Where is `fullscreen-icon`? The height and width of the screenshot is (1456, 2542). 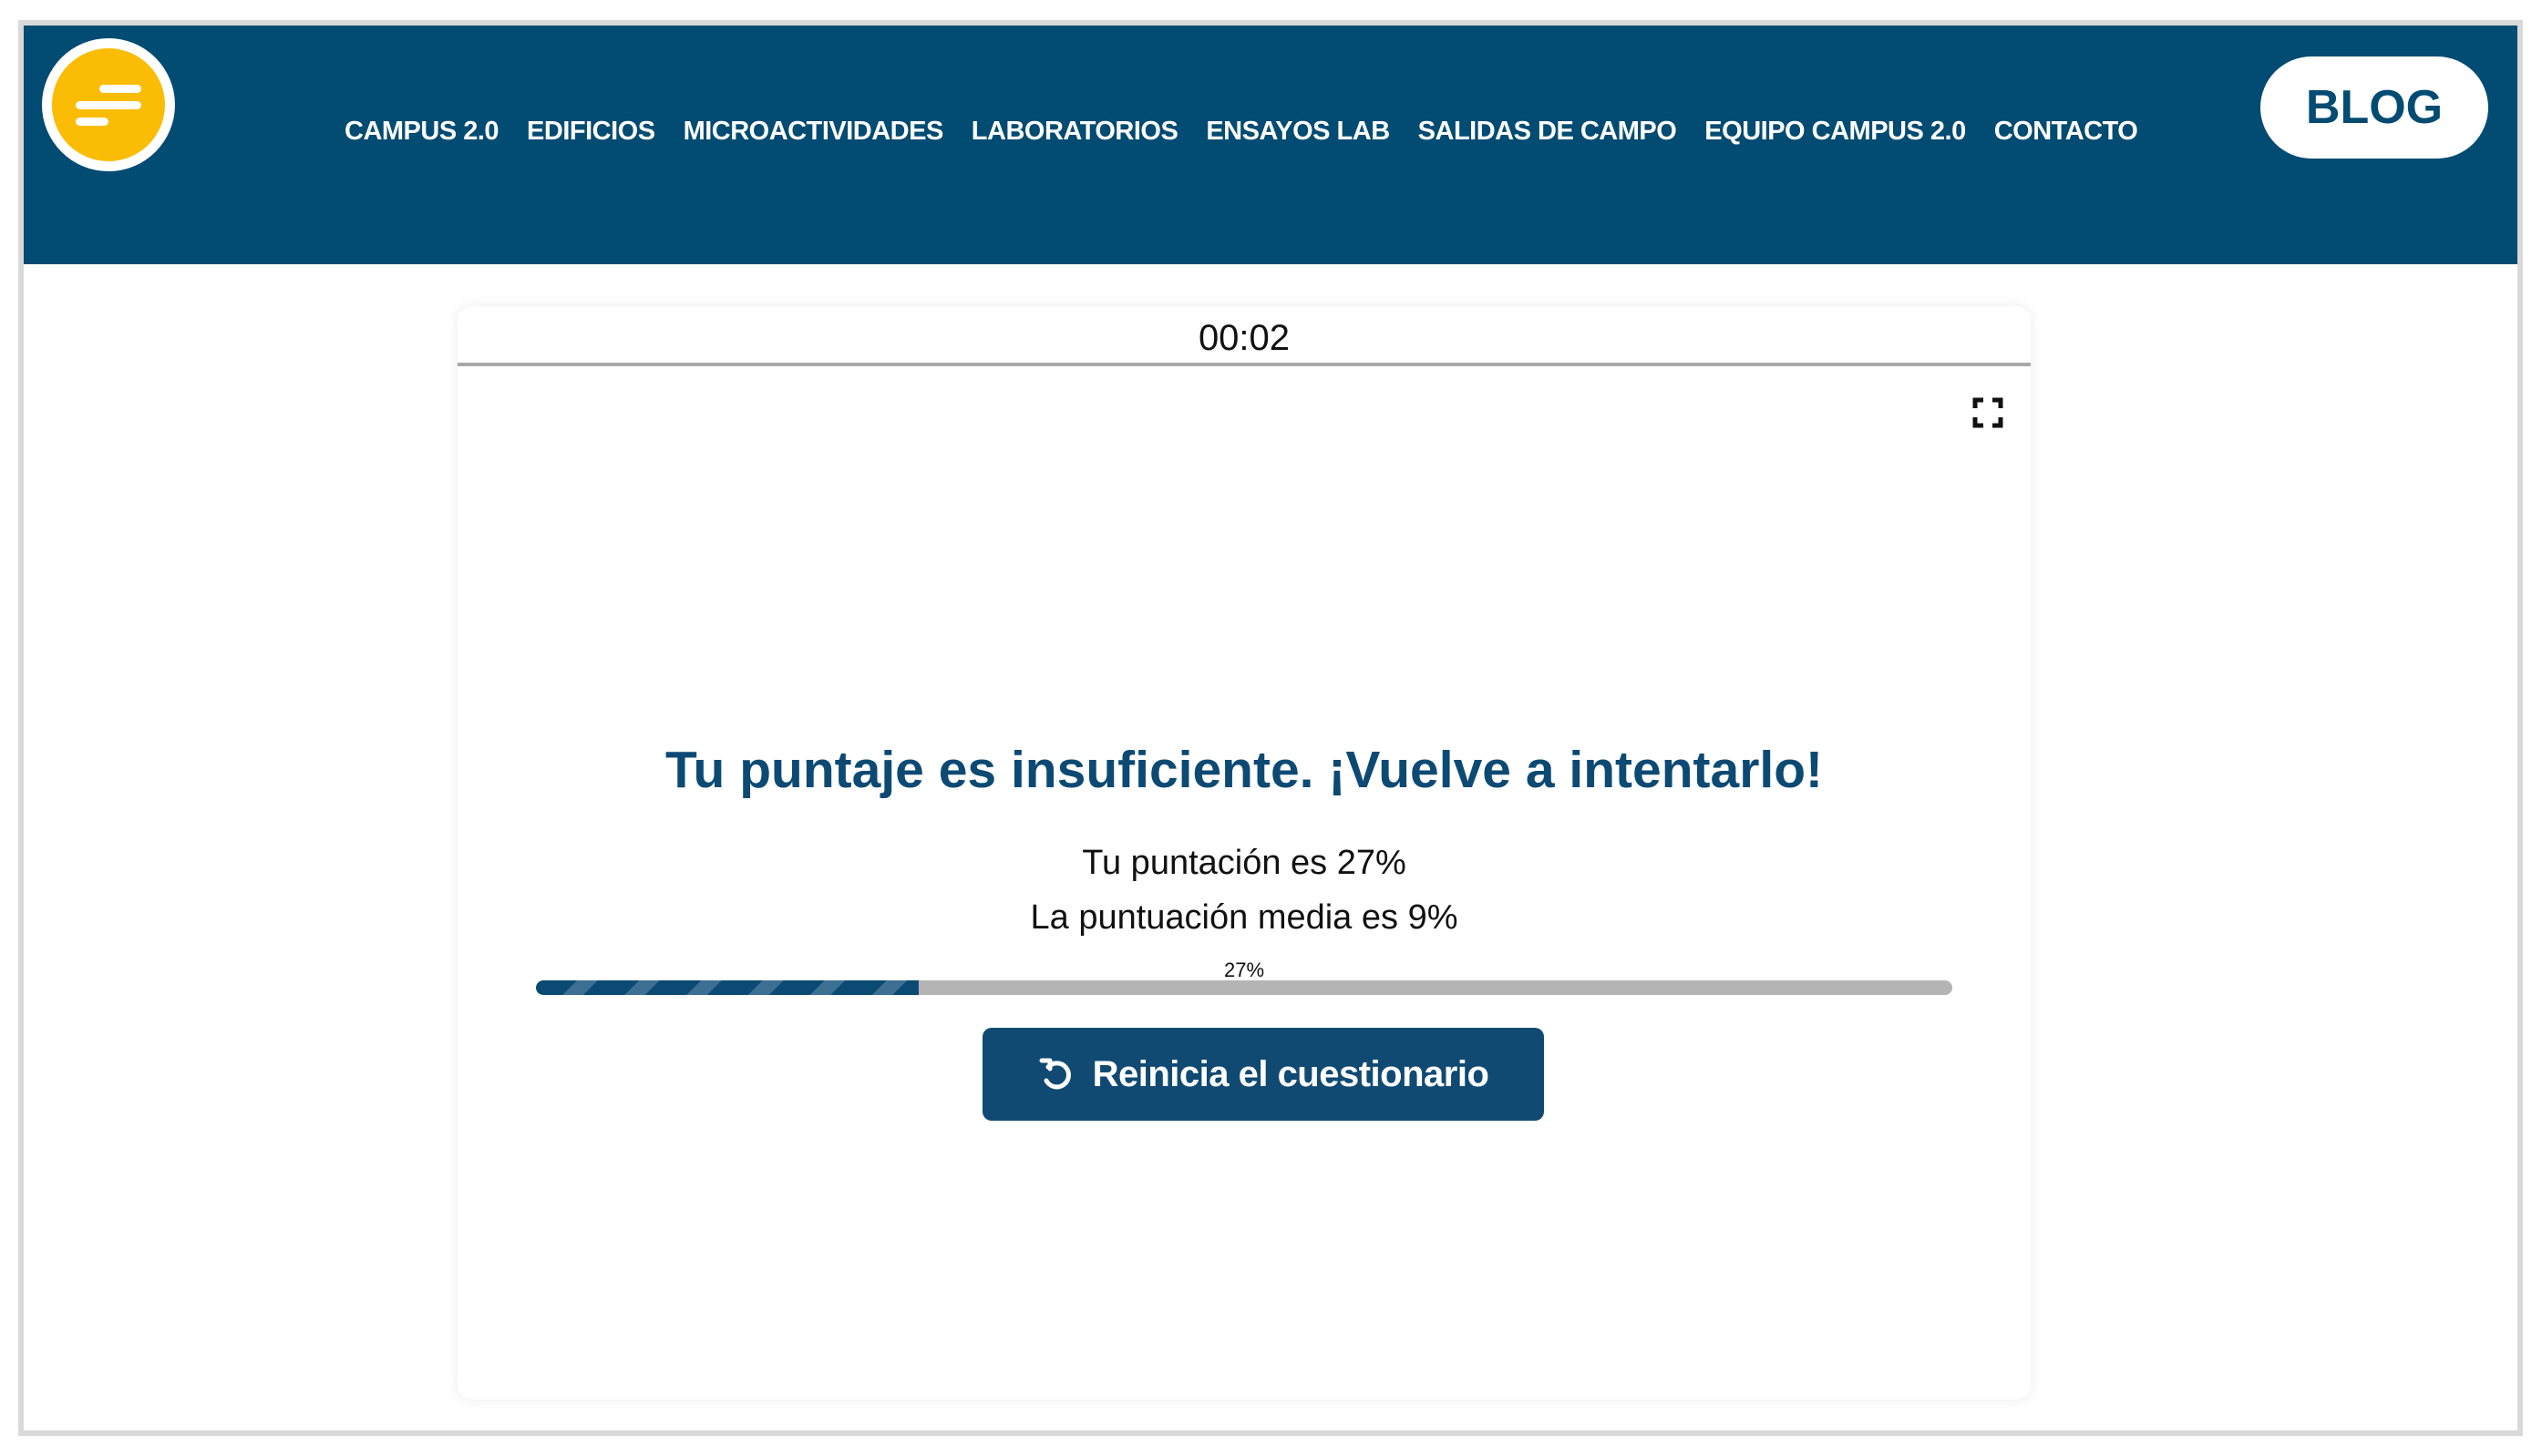 fullscreen-icon is located at coordinates (1988, 413).